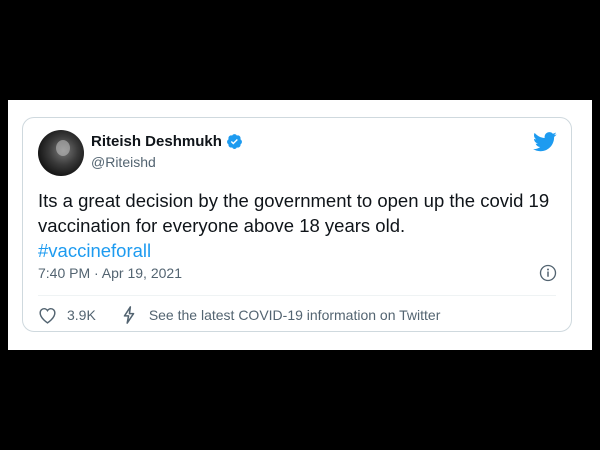  Describe the element at coordinates (234, 141) in the screenshot. I see `verified-badge-icon` at that location.